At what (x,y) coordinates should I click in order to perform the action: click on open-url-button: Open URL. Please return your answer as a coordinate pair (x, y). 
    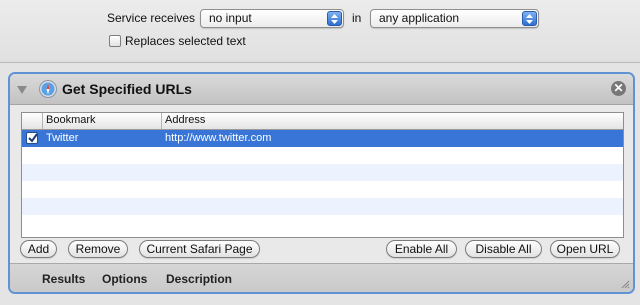
    Looking at the image, I should click on (585, 249).